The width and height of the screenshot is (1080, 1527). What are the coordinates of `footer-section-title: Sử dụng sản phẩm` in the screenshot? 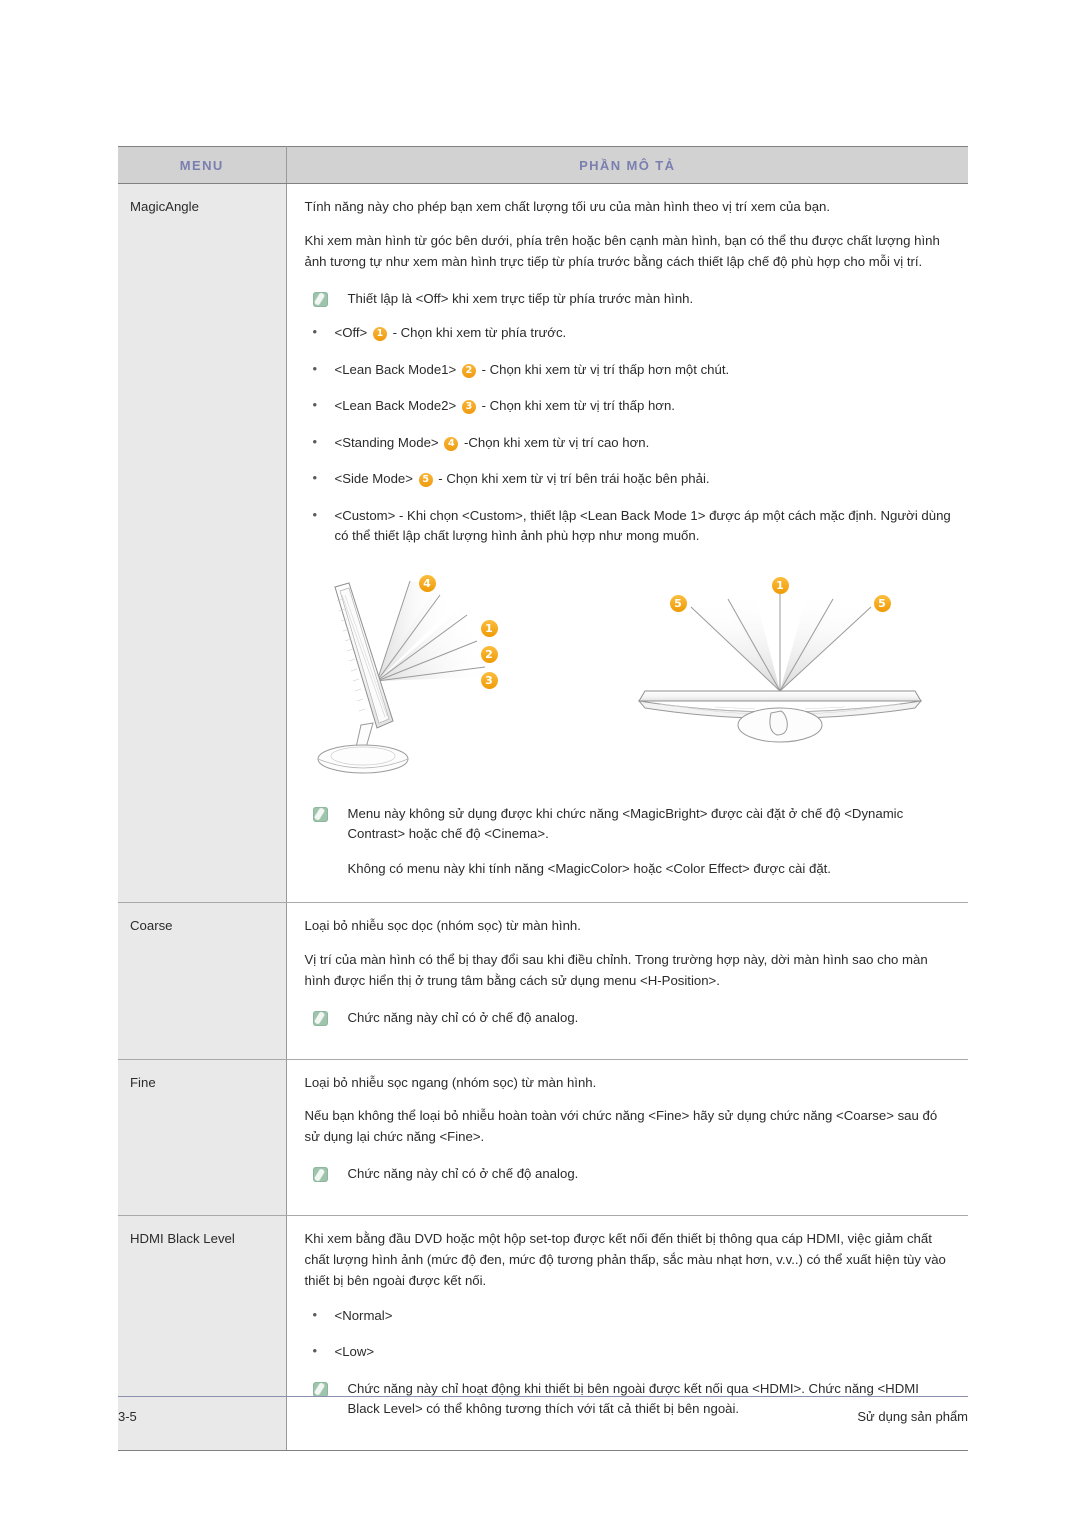 It's located at (912, 1416).